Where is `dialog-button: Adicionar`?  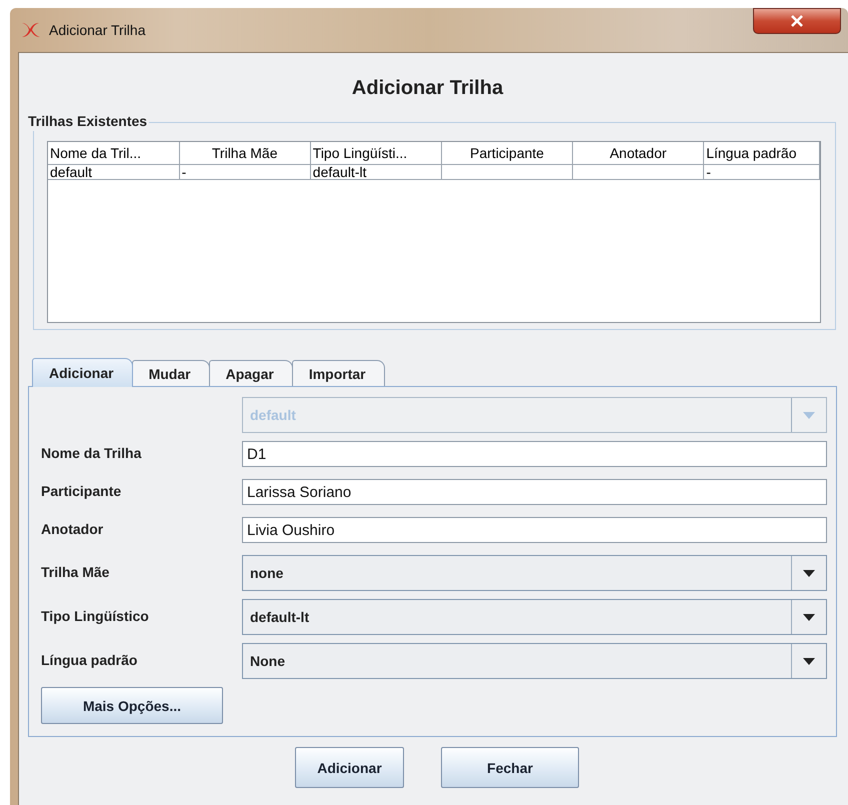
dialog-button: Adicionar is located at coordinates (349, 767).